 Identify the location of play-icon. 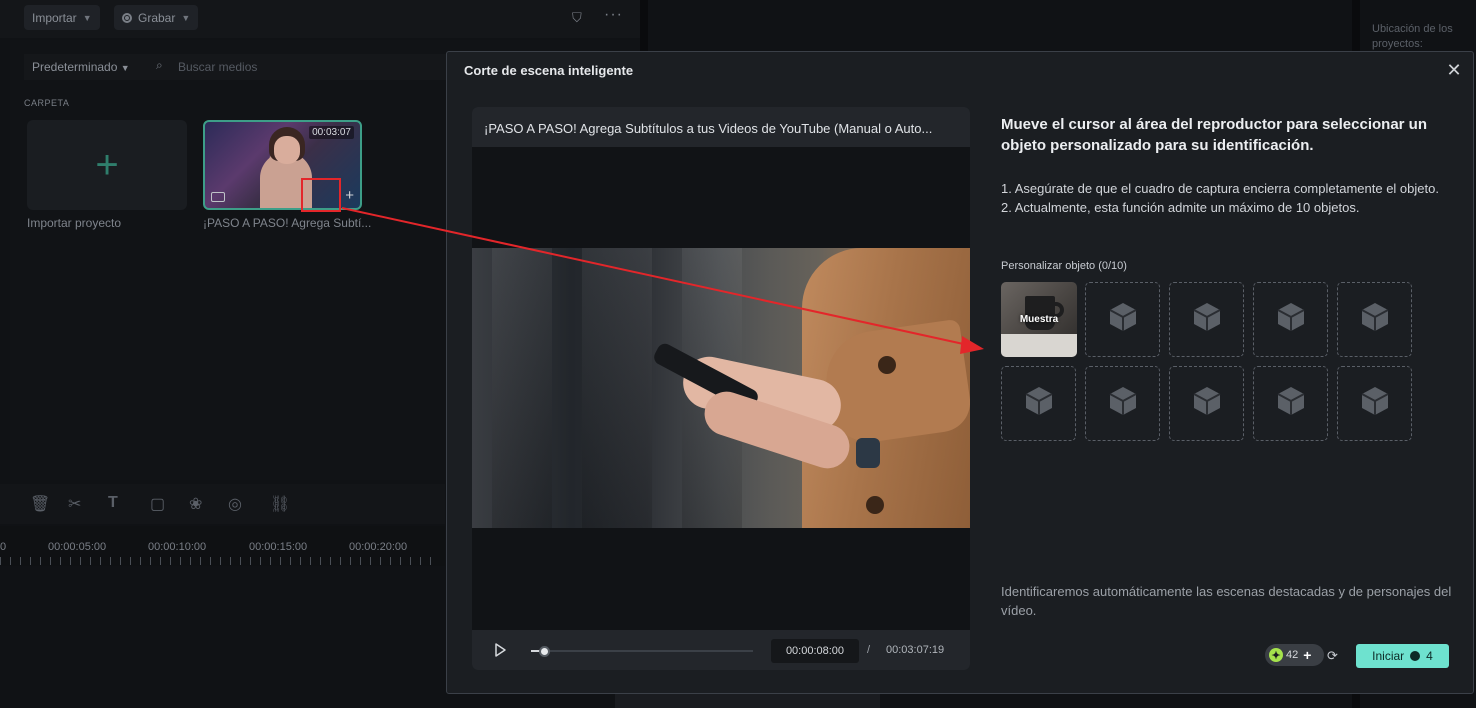
(500, 650).